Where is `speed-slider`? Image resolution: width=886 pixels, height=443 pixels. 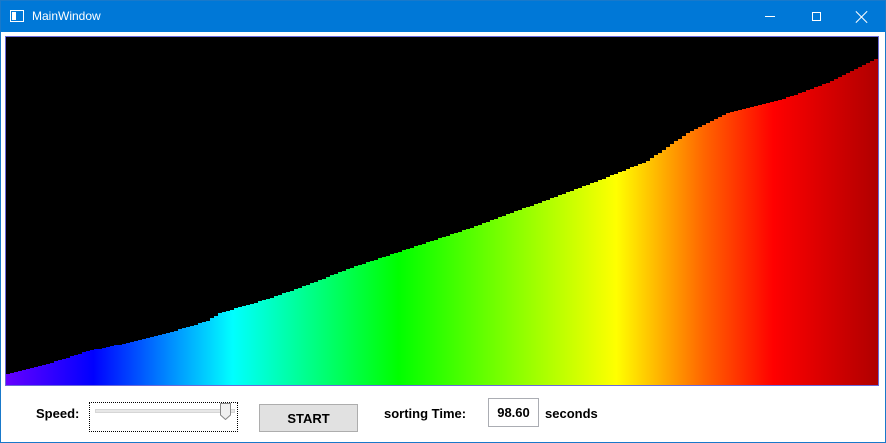 speed-slider is located at coordinates (163, 417).